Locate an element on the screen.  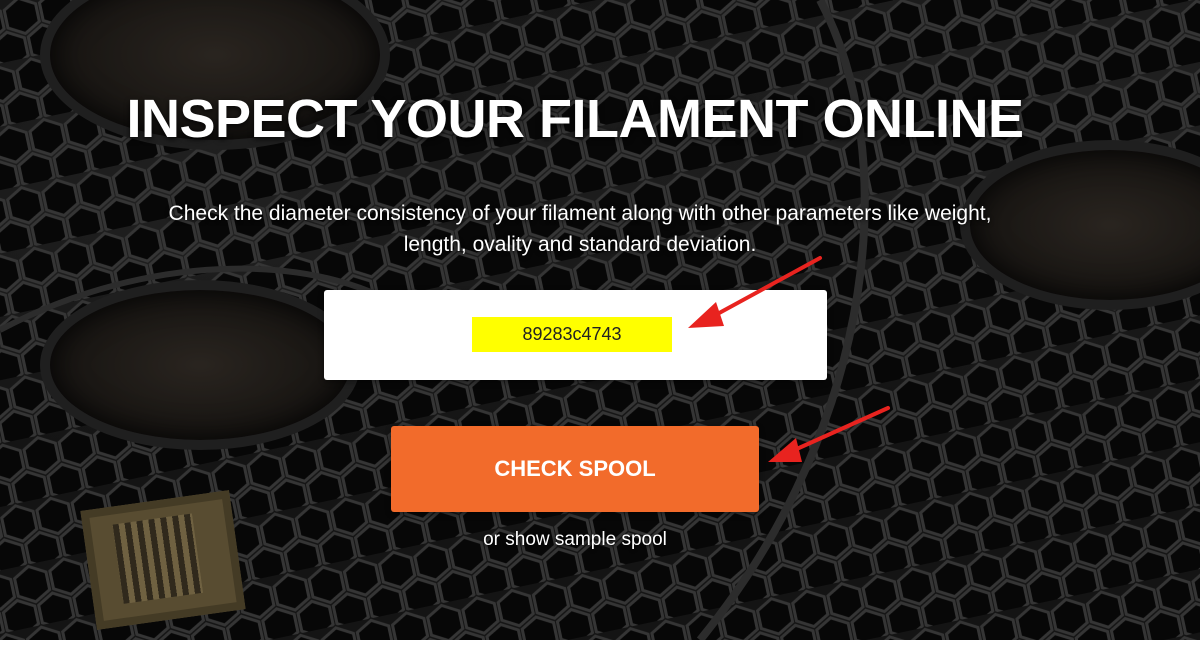
spool-code-box is located at coordinates (575, 335).